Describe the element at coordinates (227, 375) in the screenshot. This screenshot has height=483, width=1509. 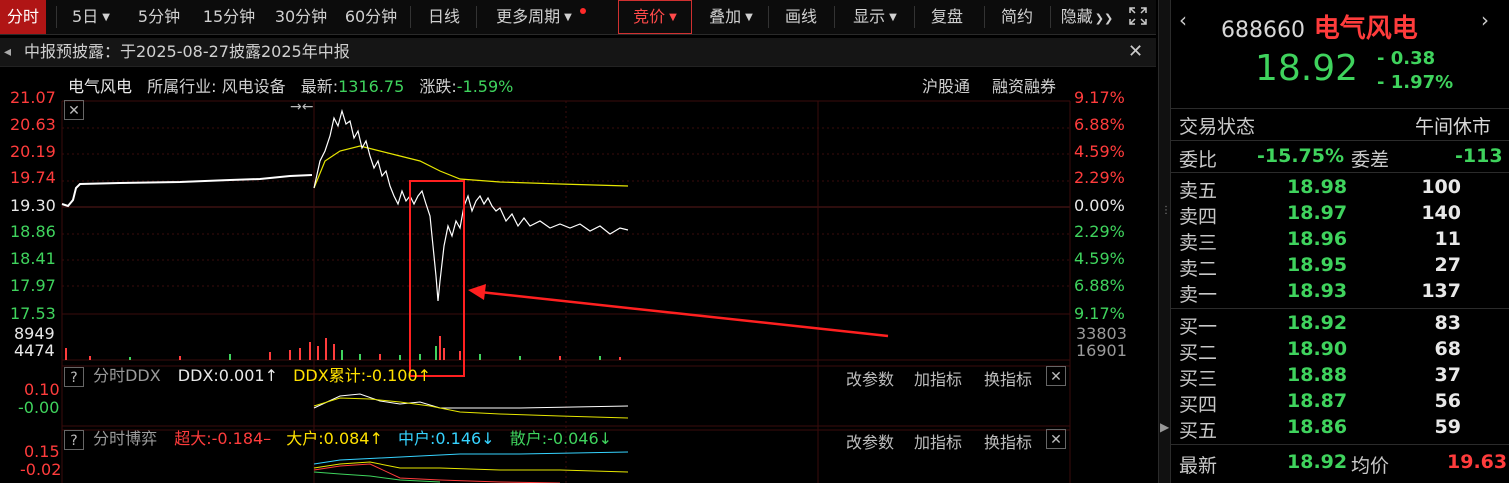
I see `ddx-value: DDX:0.001↑` at that location.